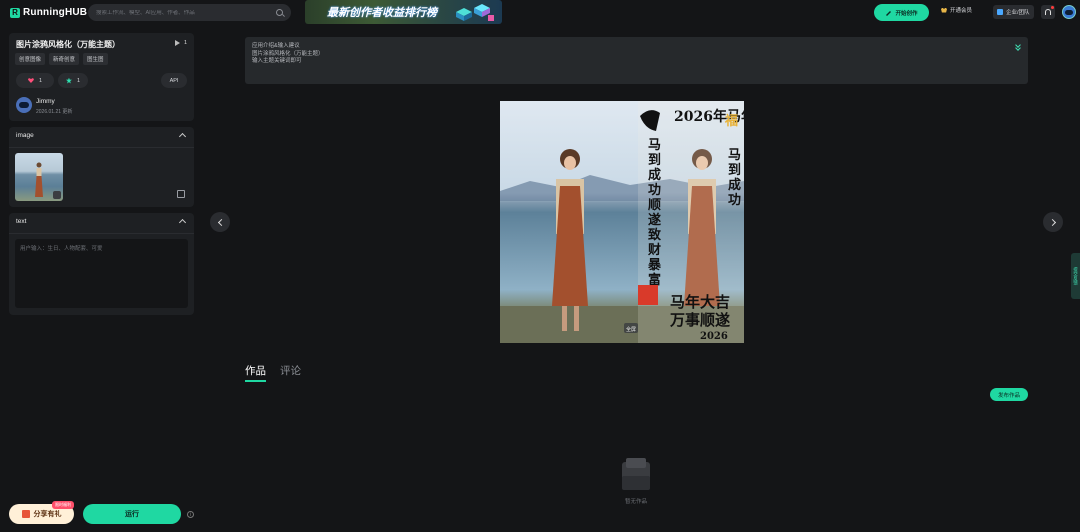 This screenshot has width=1080, height=532. What do you see at coordinates (54, 112) in the screenshot?
I see `updated-date: 2026.01.21 更新` at bounding box center [54, 112].